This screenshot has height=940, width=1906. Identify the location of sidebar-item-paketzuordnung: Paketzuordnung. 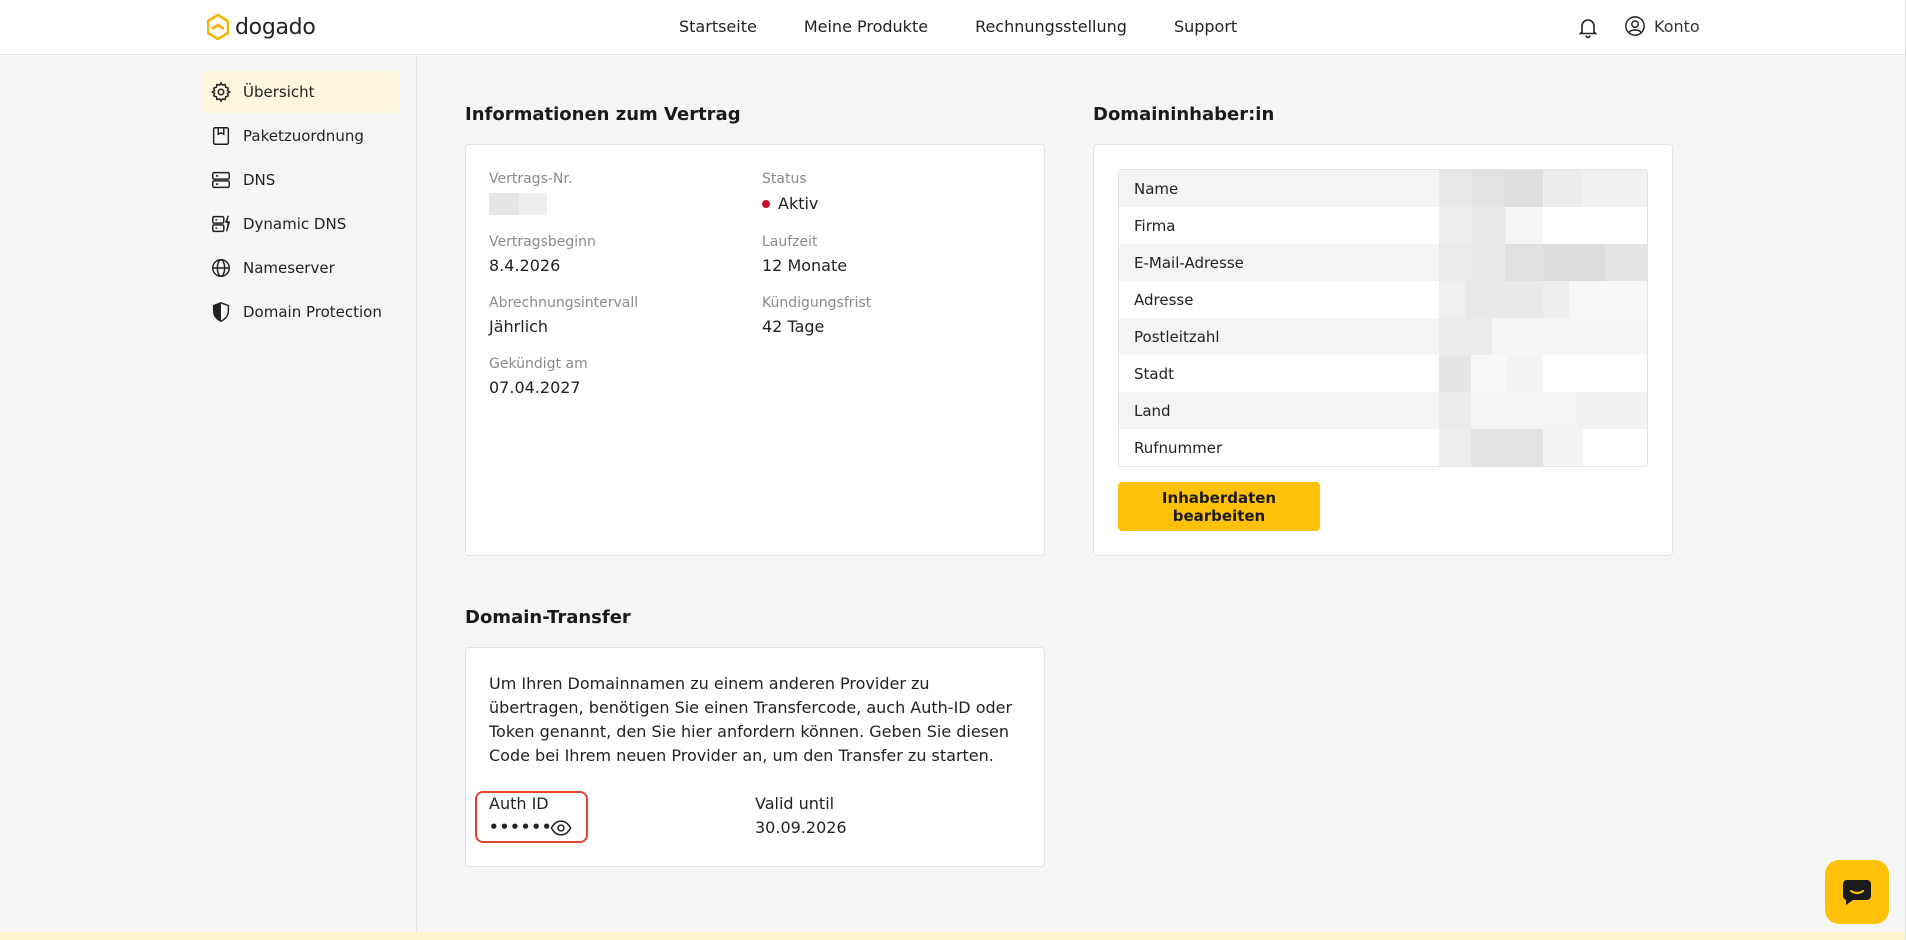
(300, 136).